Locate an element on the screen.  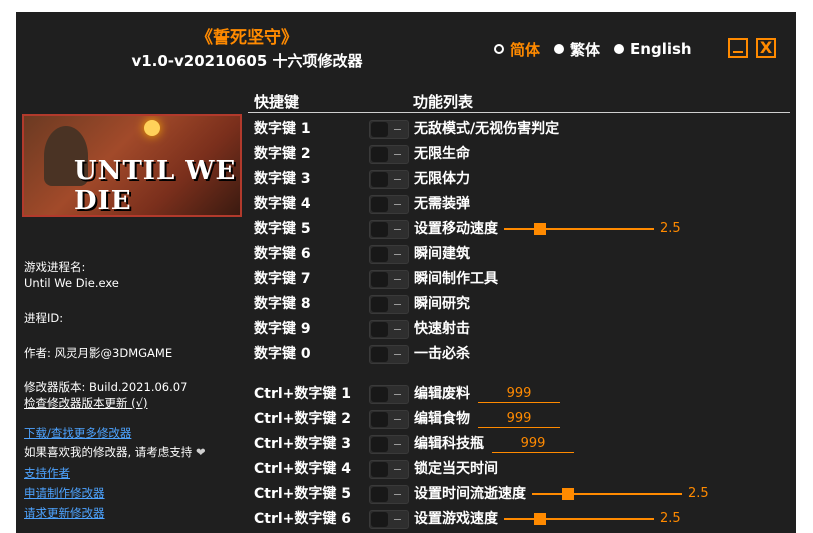
hotkey-label: 数字键 4 is located at coordinates (282, 204).